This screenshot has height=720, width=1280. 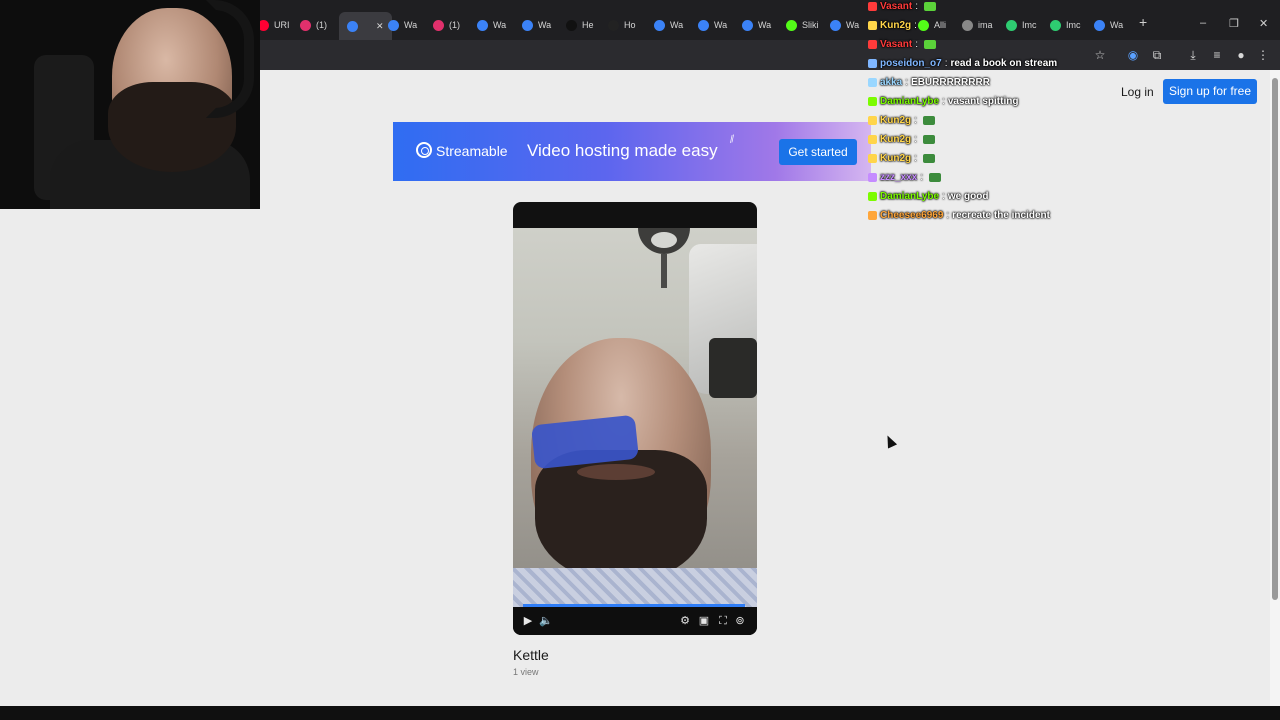 What do you see at coordinates (634, 605) in the screenshot?
I see `progress-fill` at bounding box center [634, 605].